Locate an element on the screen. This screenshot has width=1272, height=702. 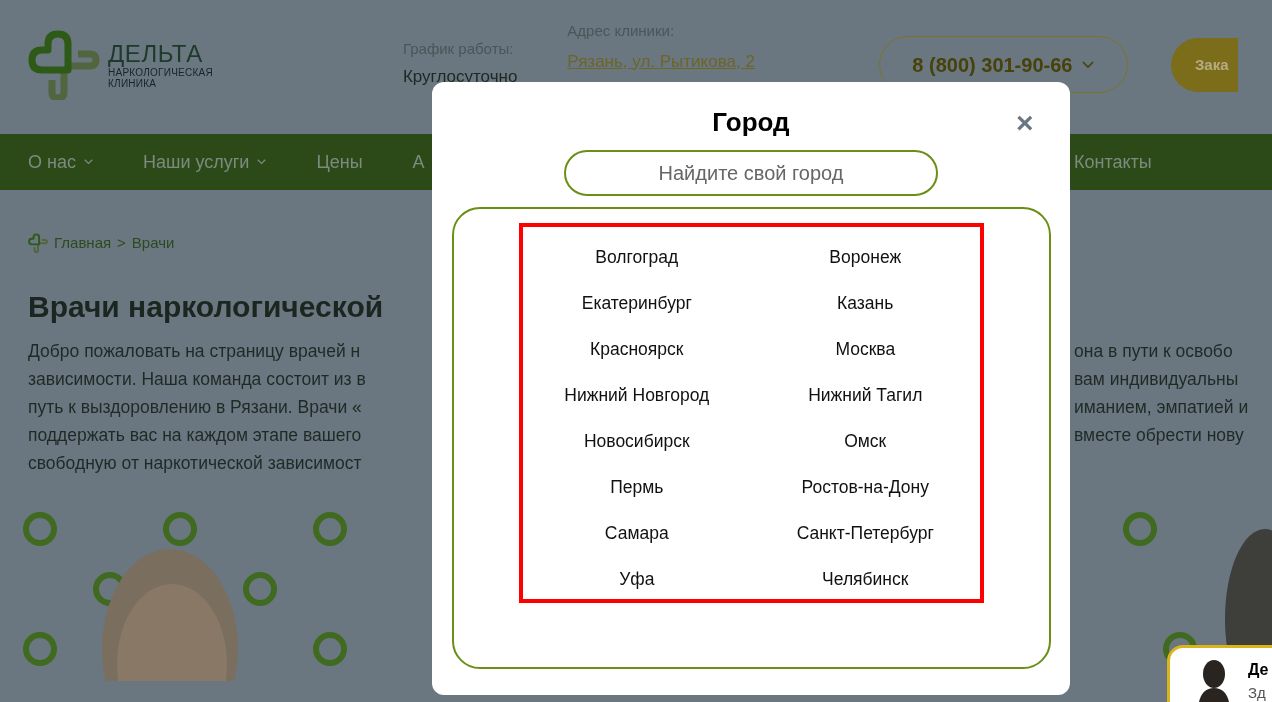
city-link: Казань is located at coordinates (865, 303).